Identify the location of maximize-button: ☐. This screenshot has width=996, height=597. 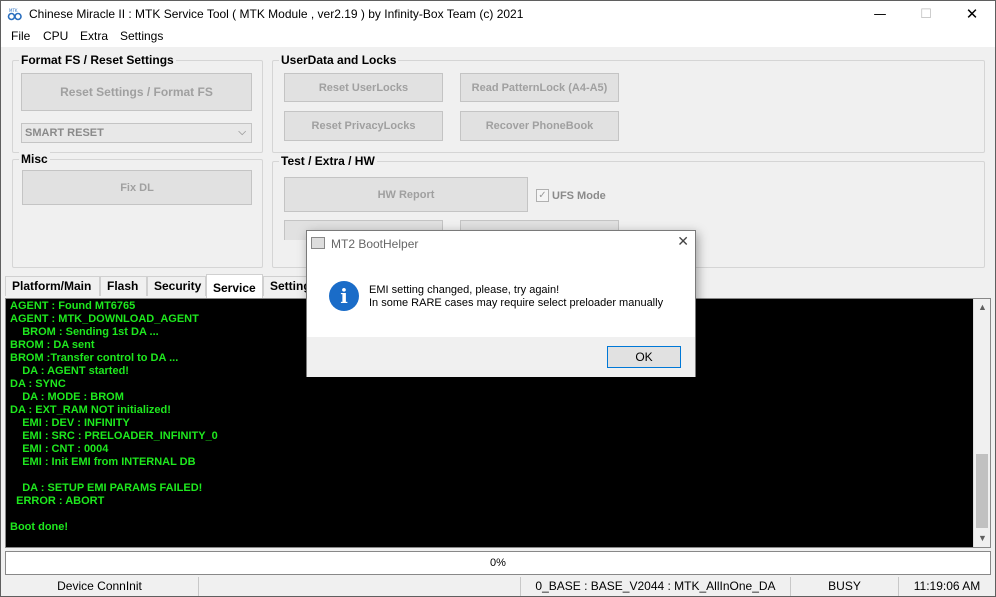
(926, 14).